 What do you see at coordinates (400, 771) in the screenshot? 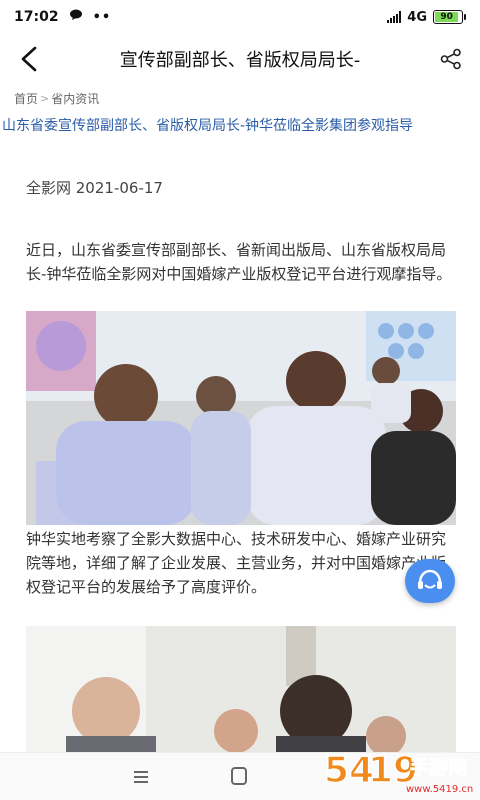
I see `site-watermark-logo: 54 19 手游网 www.5419.cn` at bounding box center [400, 771].